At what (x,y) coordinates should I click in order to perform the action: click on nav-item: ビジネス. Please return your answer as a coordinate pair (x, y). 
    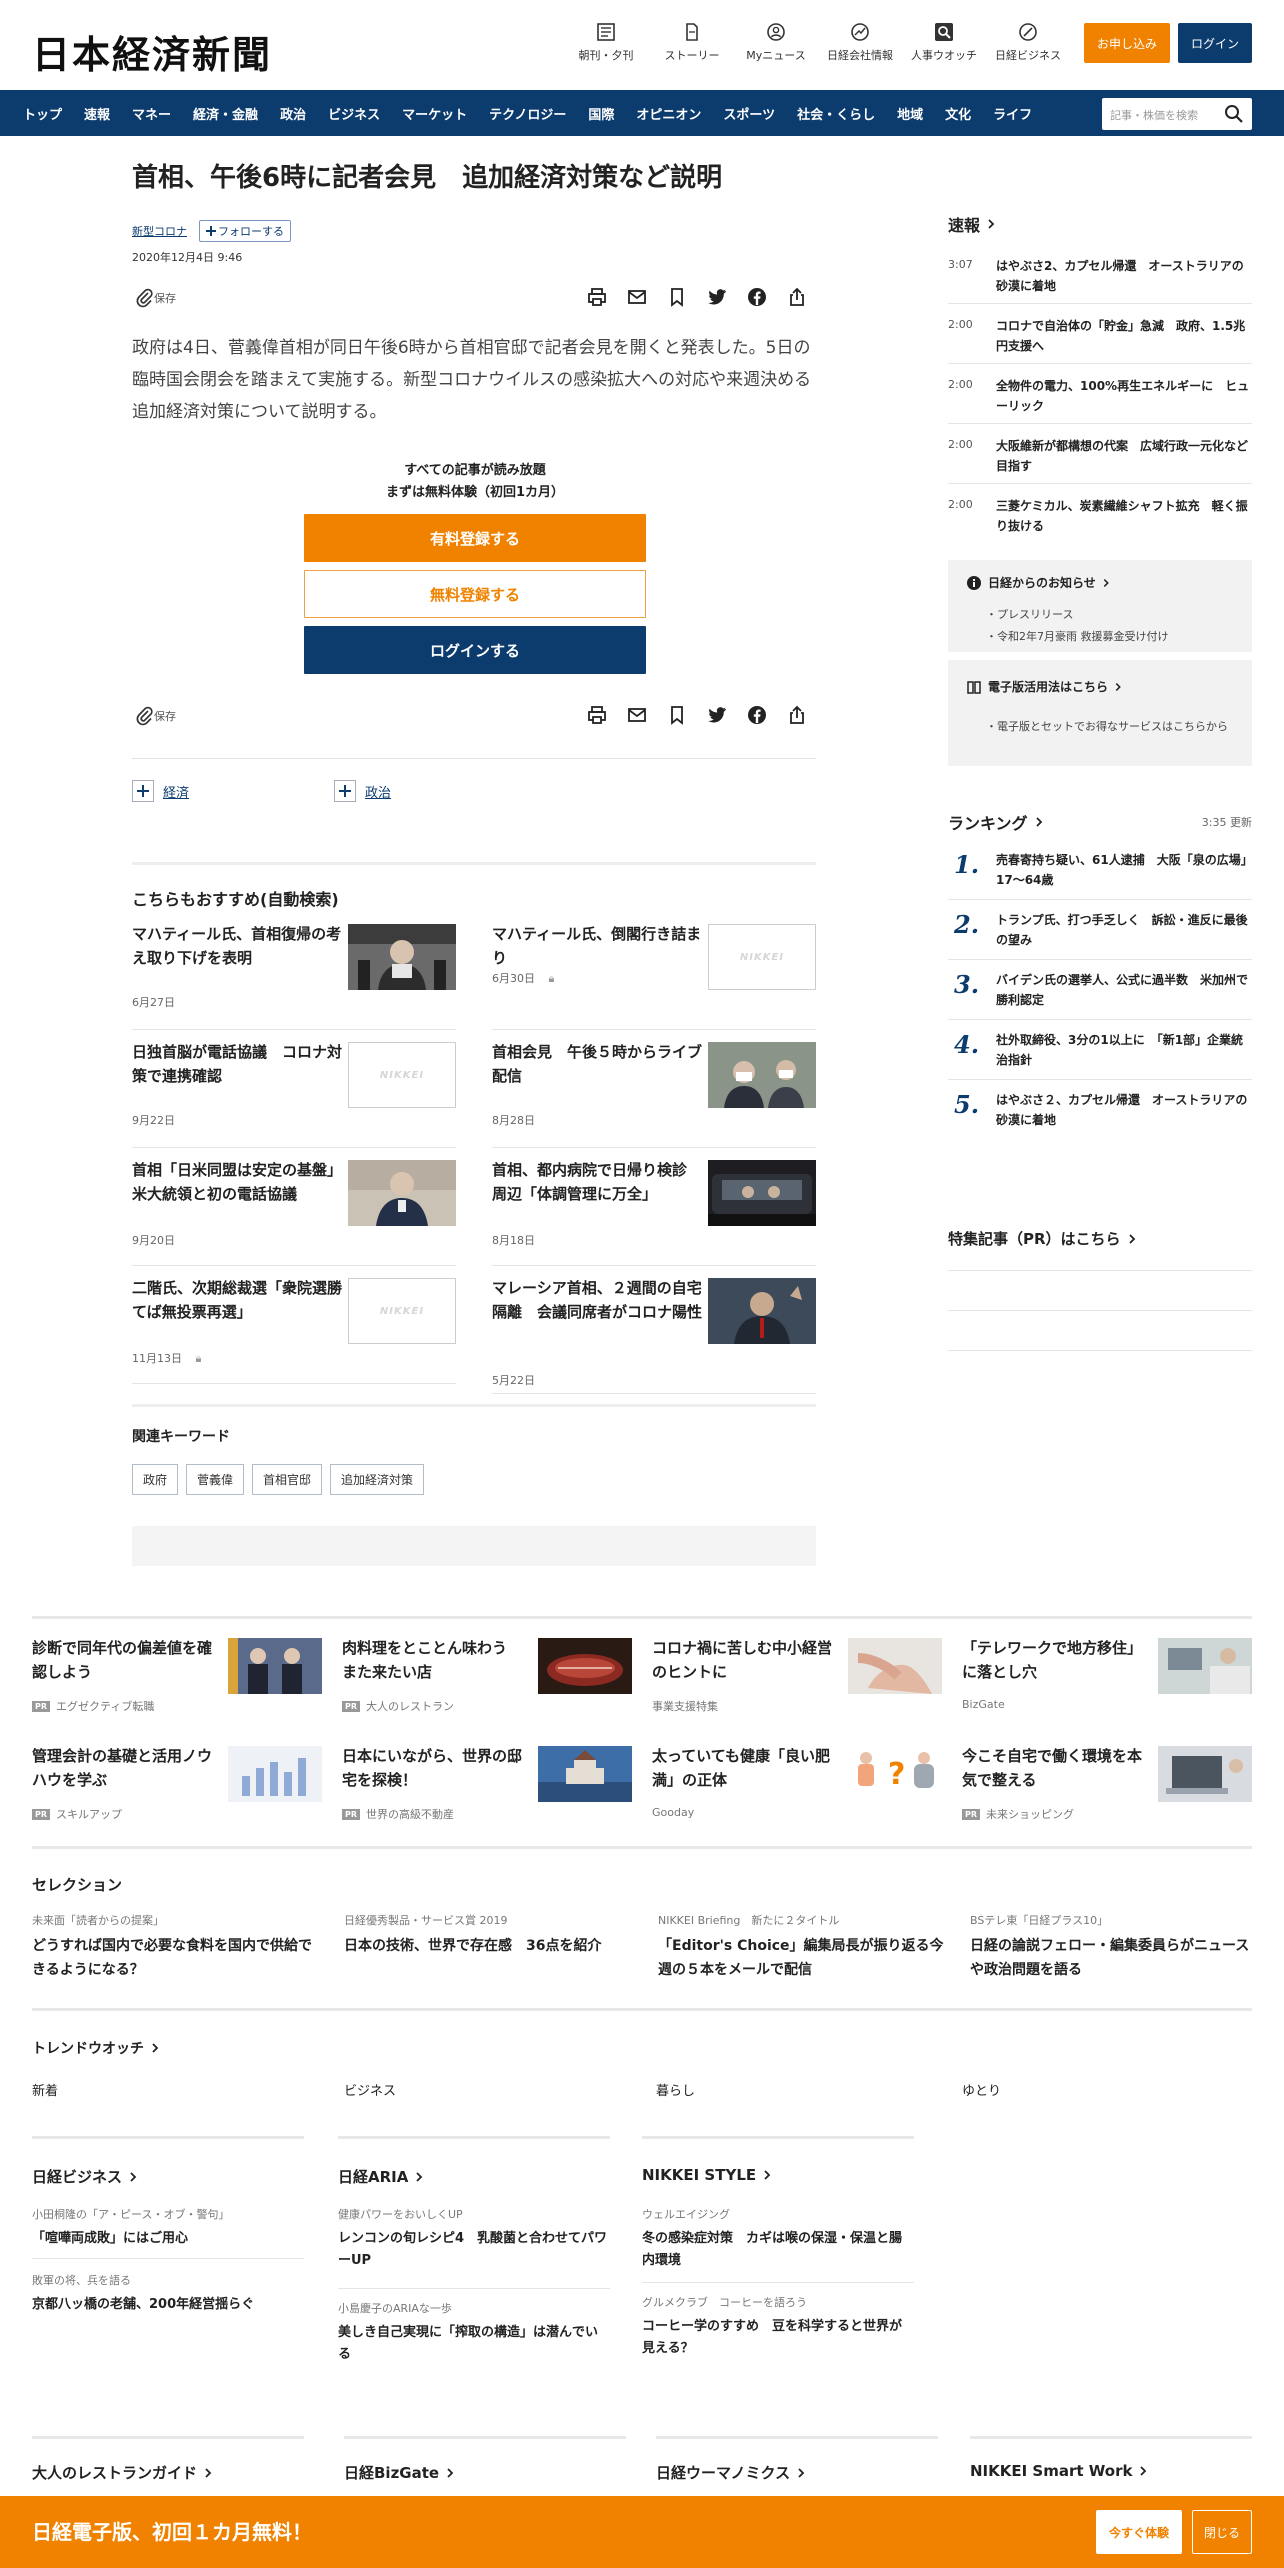
    Looking at the image, I should click on (354, 113).